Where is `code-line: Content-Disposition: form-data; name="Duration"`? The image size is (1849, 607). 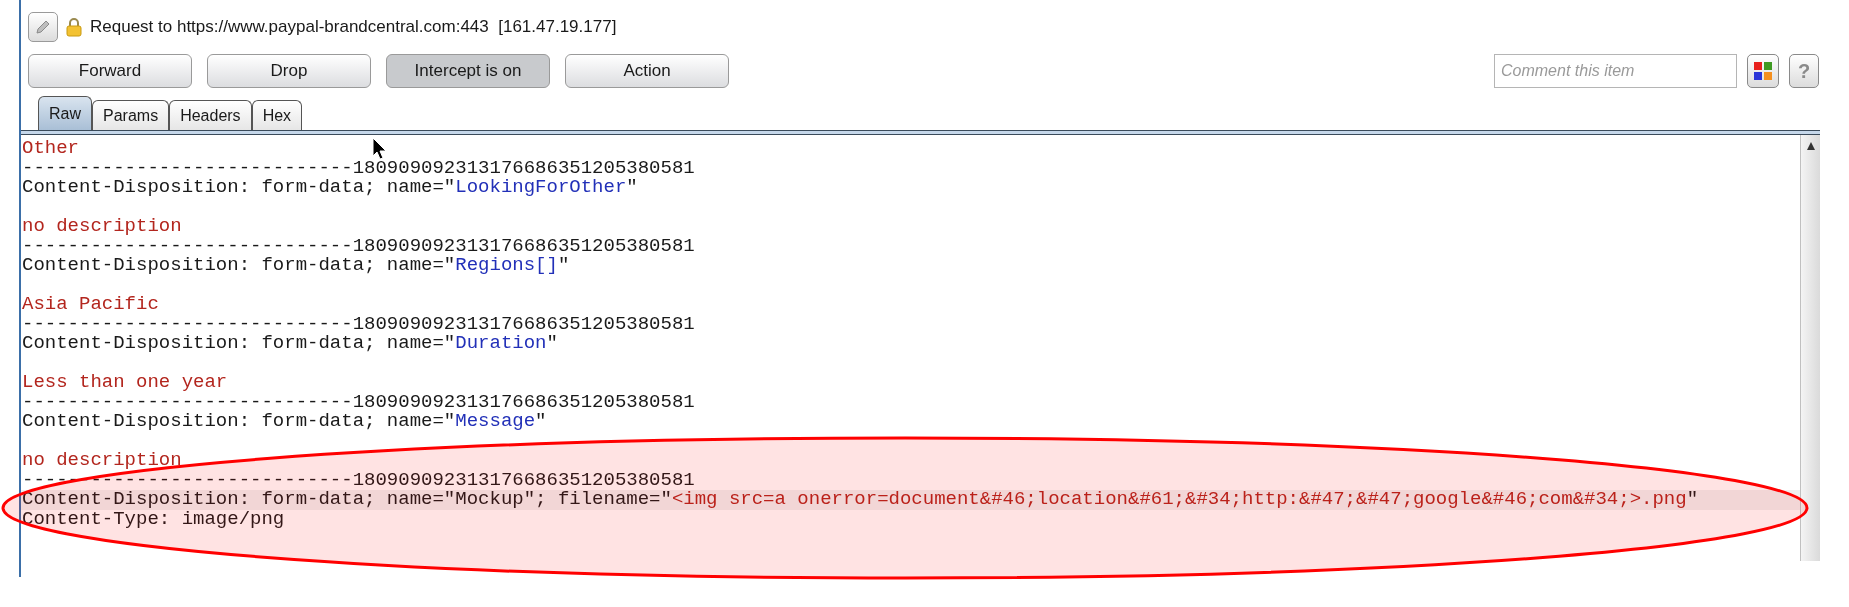 code-line: Content-Disposition: form-data; name="Duration" is located at coordinates (290, 343).